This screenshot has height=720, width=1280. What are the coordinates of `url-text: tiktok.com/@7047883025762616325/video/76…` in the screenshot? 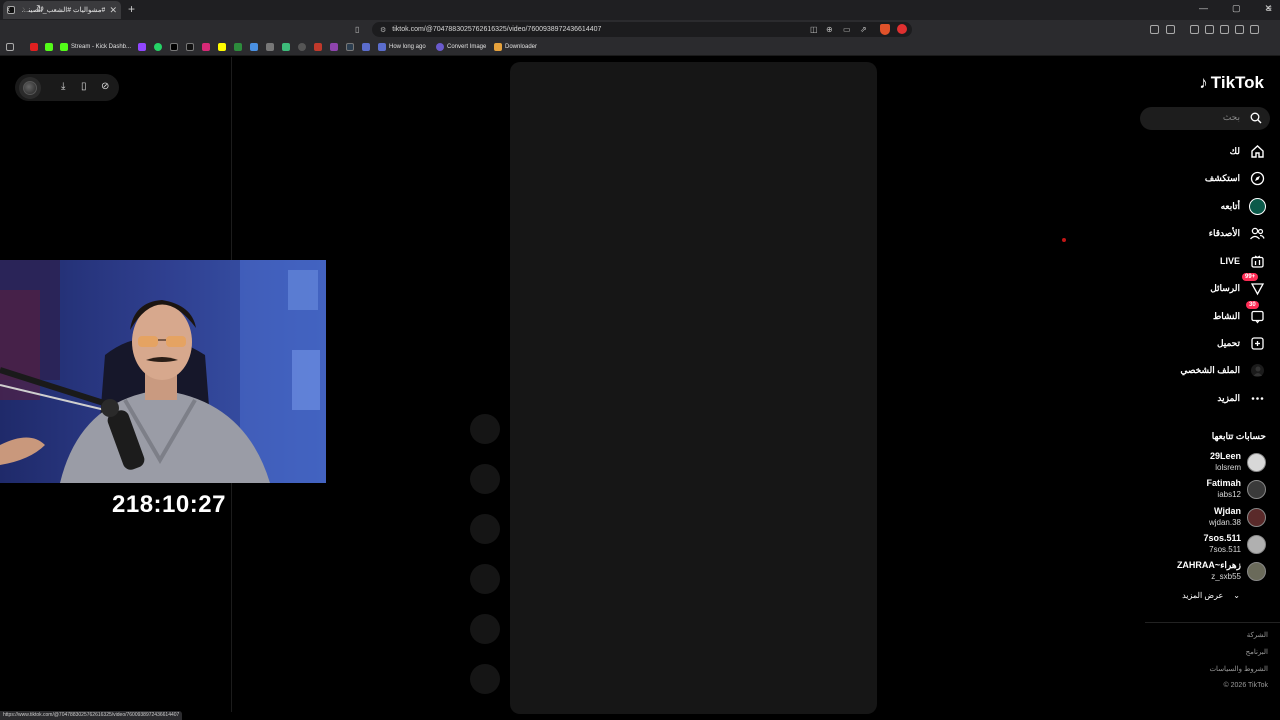 It's located at (497, 29).